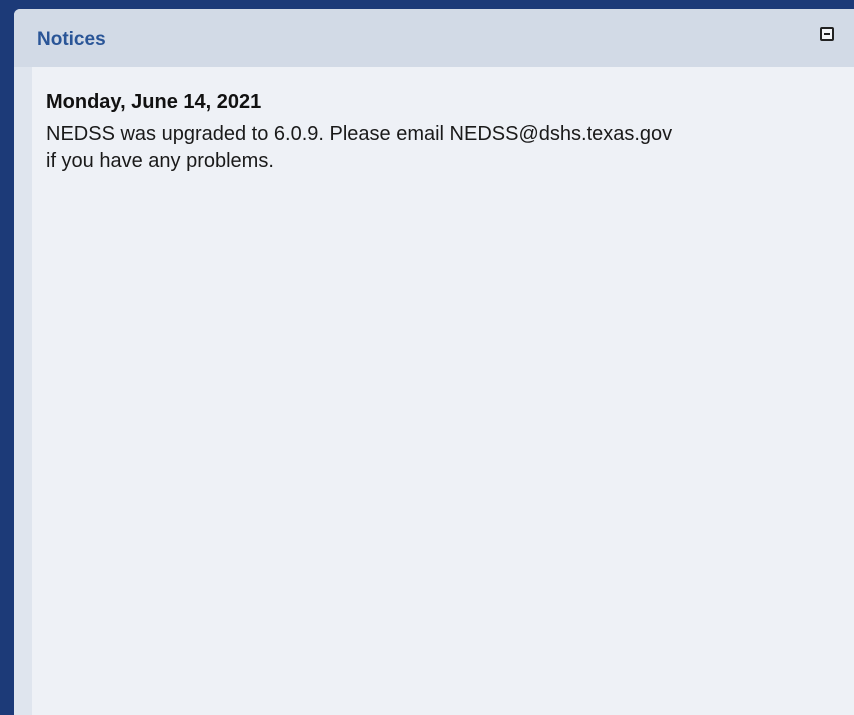 The height and width of the screenshot is (715, 854). What do you see at coordinates (434, 38) in the screenshot?
I see `notices-panel-header: Notices` at bounding box center [434, 38].